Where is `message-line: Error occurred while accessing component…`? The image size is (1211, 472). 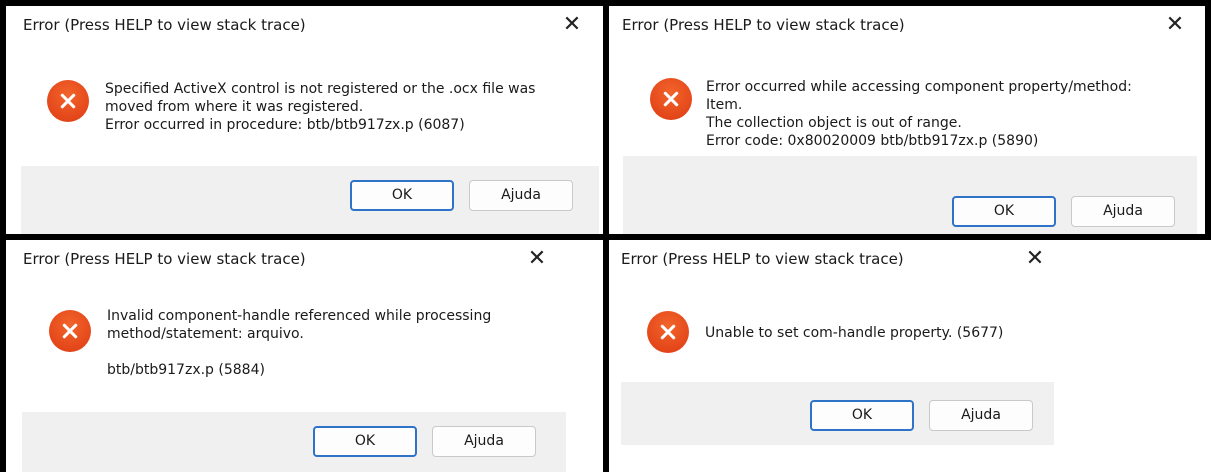
message-line: Error occurred while accessing component… is located at coordinates (919, 87).